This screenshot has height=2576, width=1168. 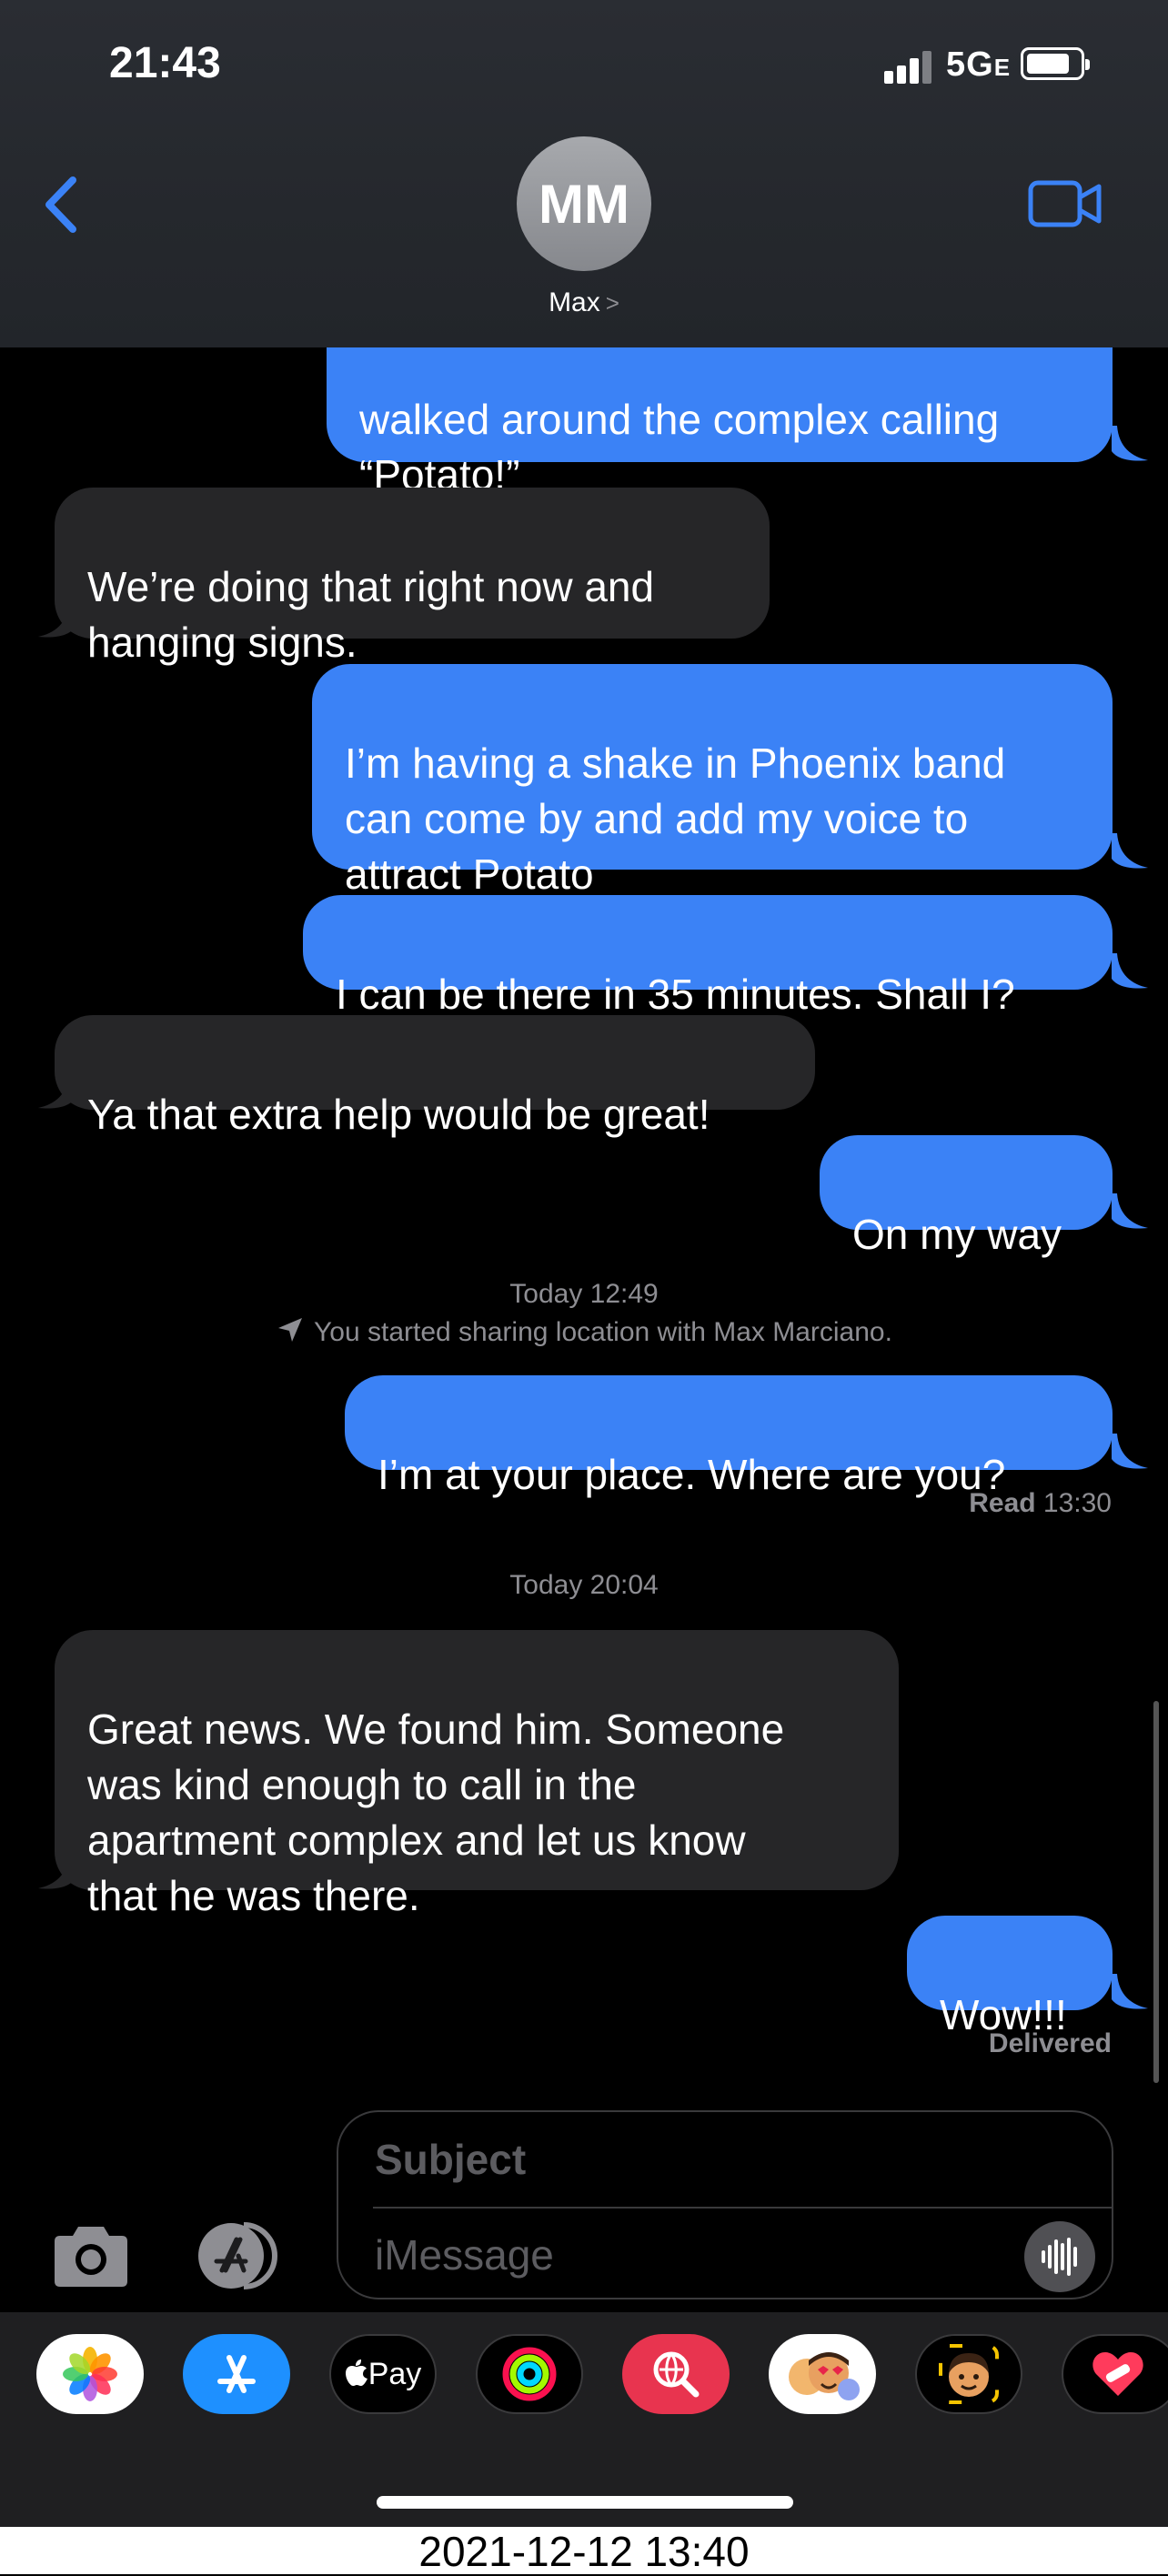 What do you see at coordinates (692, 1474) in the screenshot?
I see `message-text: I’m at your place. Where are you?` at bounding box center [692, 1474].